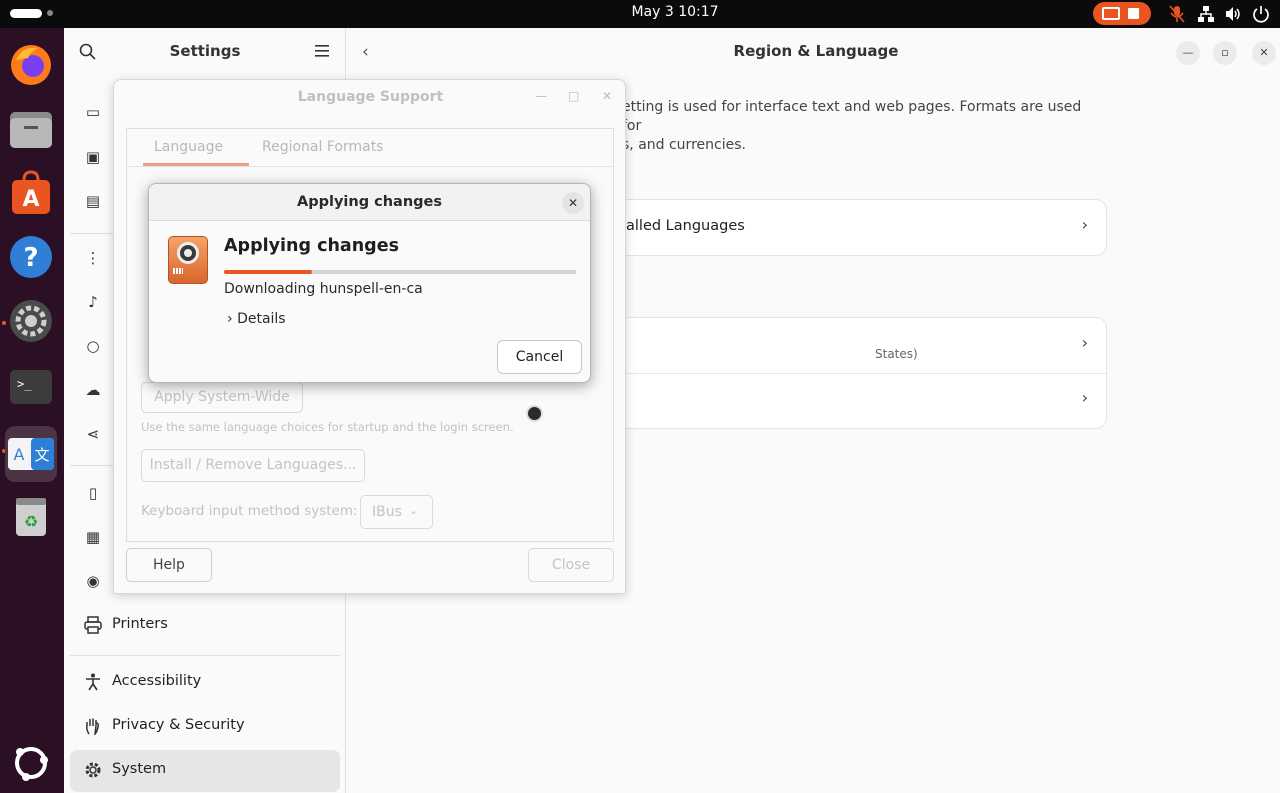  I want to click on screen-recording-indicator, so click(1122, 13).